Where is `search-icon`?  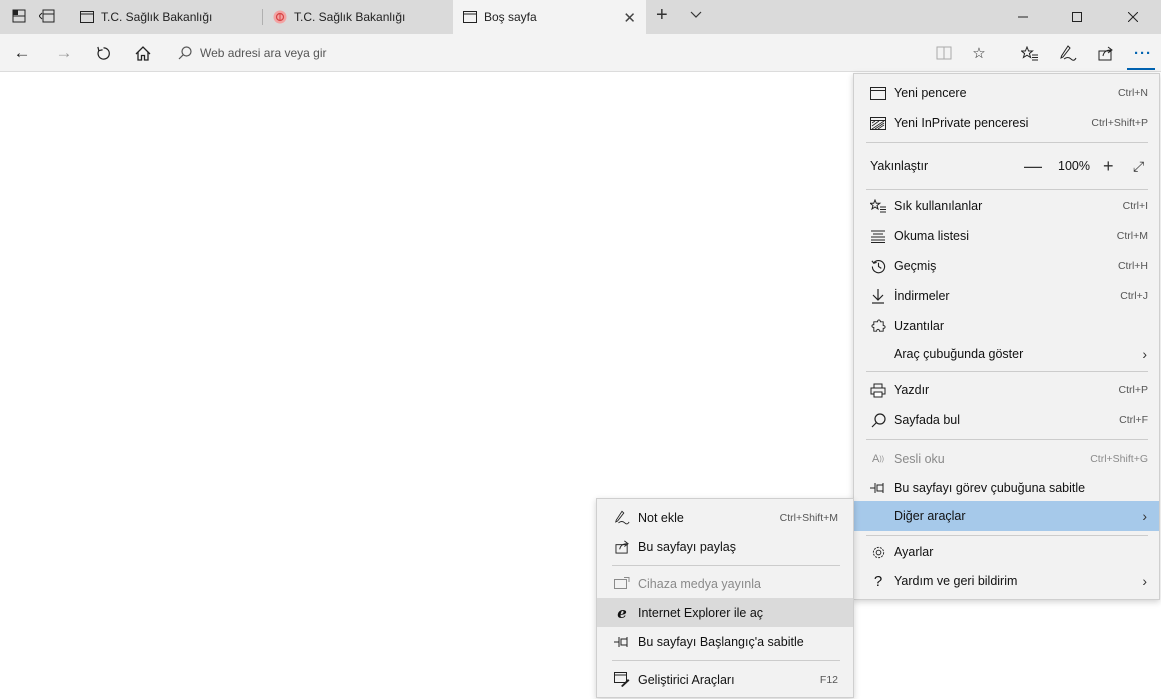 search-icon is located at coordinates (185, 53).